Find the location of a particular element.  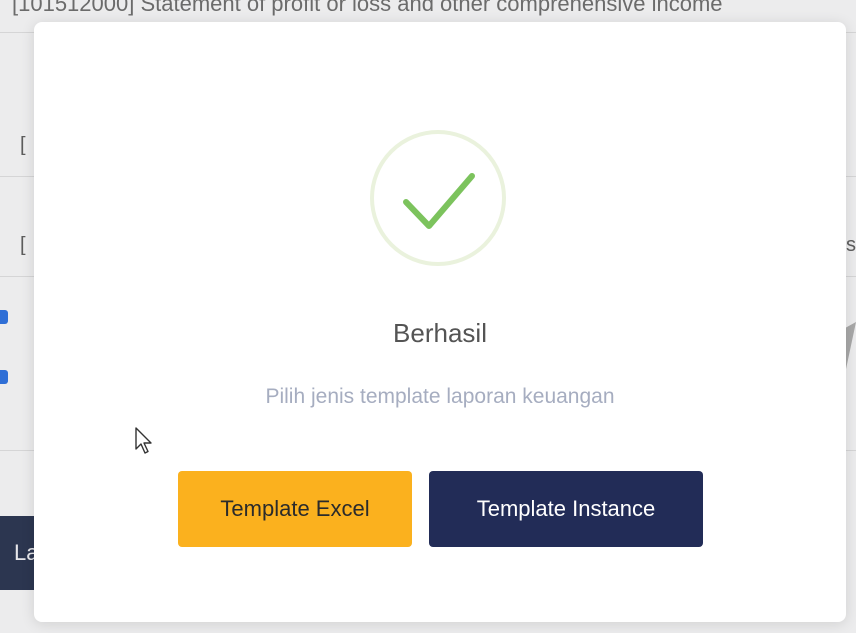

checkmark-icon-graphic is located at coordinates (439, 201).